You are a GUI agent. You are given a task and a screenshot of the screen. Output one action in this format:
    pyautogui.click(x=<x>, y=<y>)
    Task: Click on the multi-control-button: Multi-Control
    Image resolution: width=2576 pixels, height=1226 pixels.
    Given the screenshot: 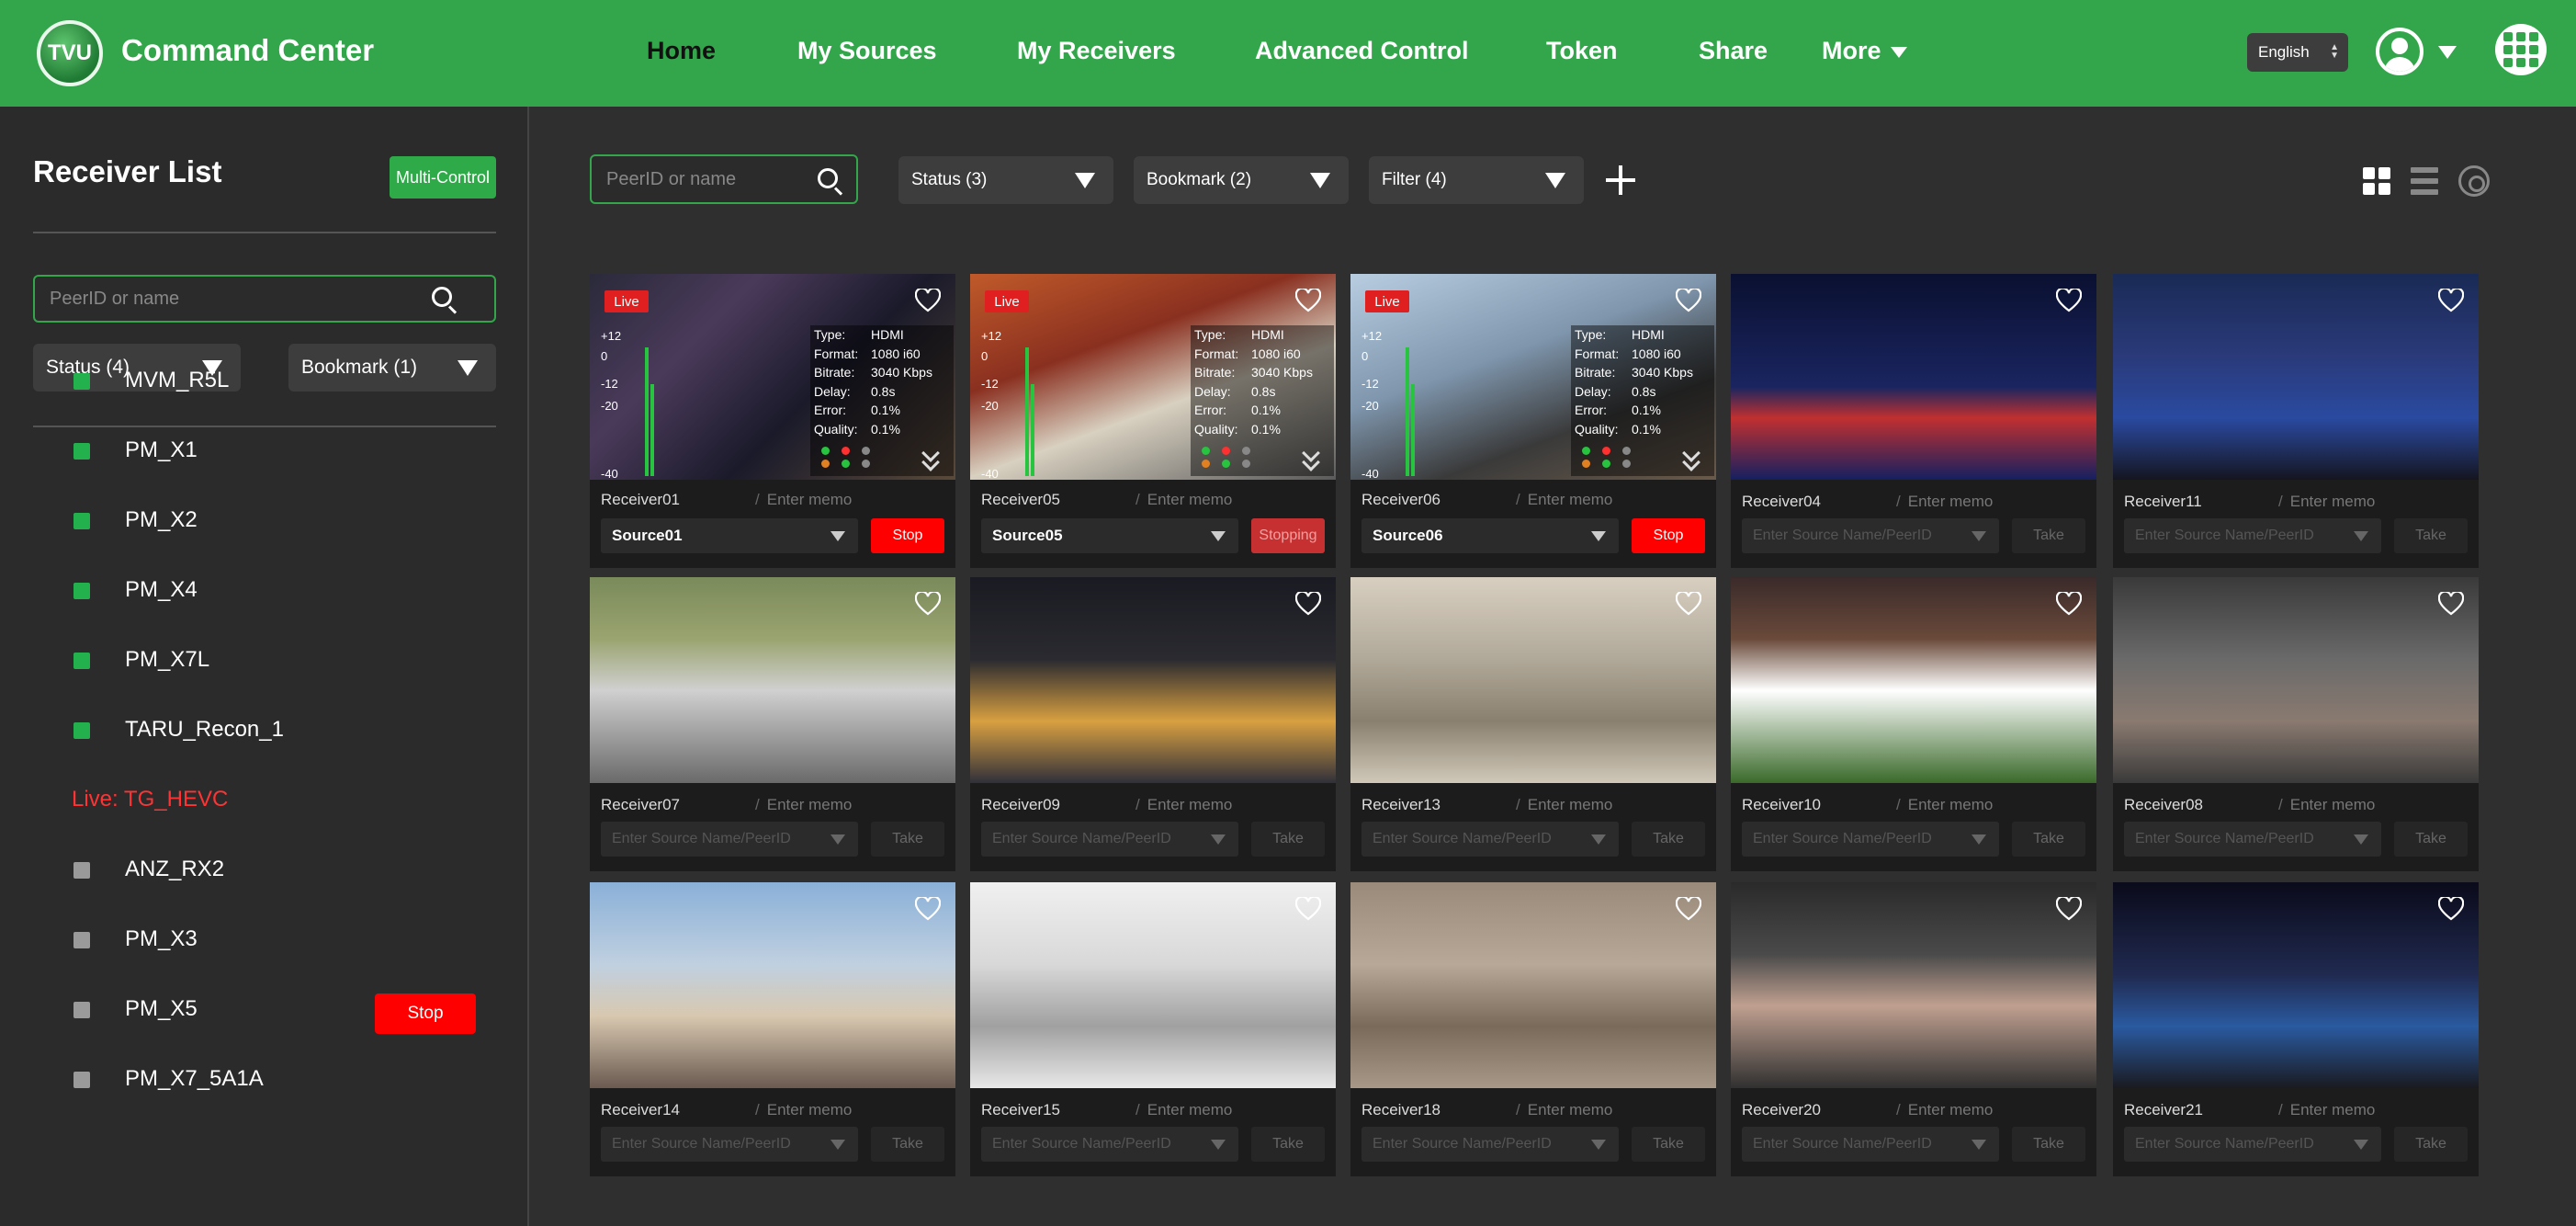 What is the action you would take?
    pyautogui.click(x=443, y=177)
    